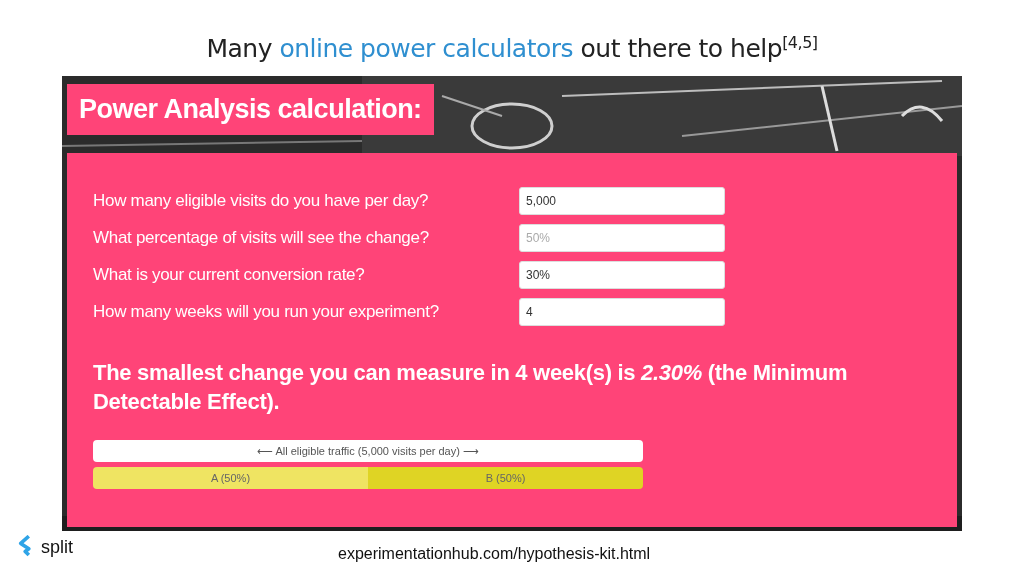  Describe the element at coordinates (266, 312) in the screenshot. I see `field-label: How many weeks will you run your experiment?` at that location.